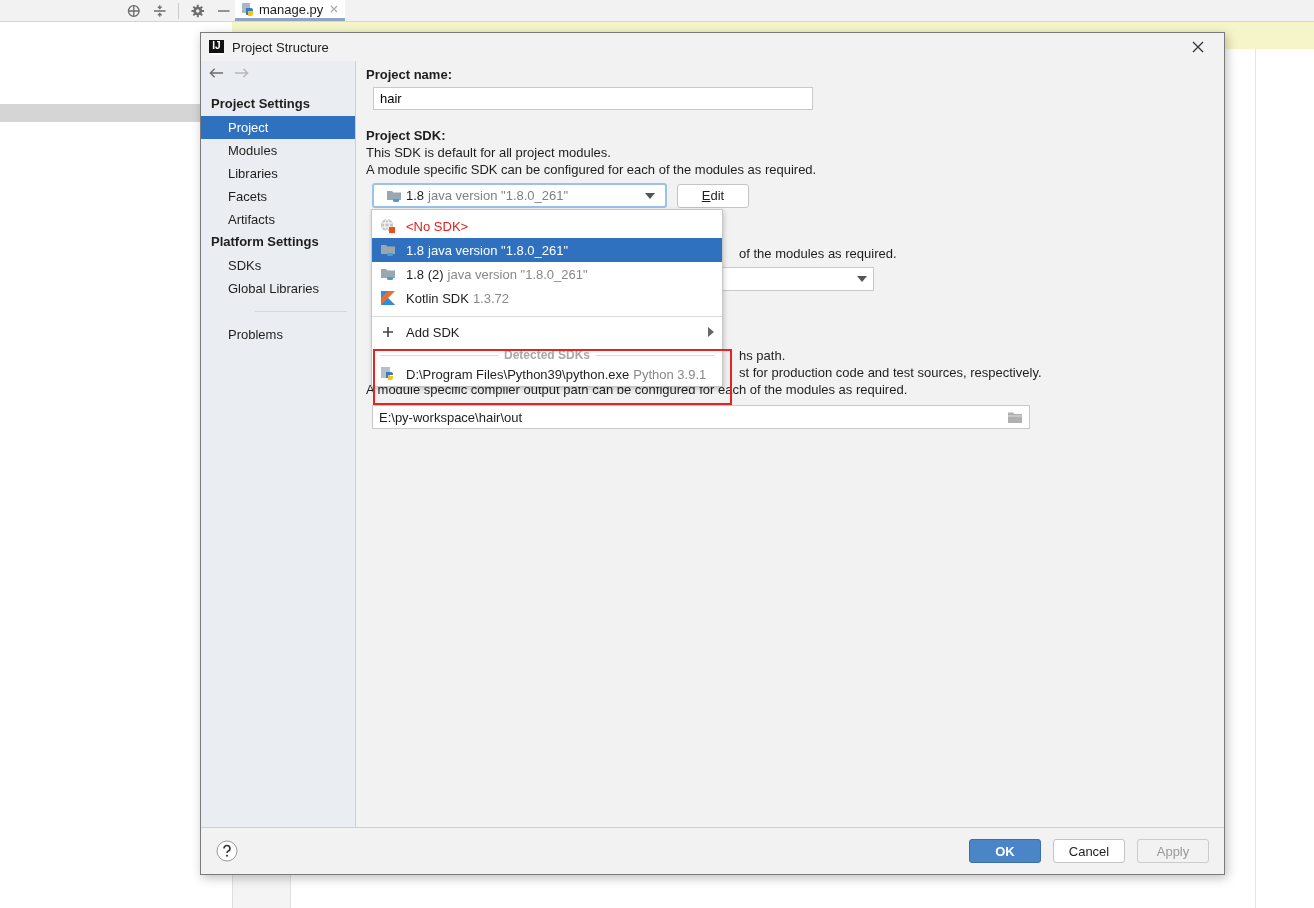 Image resolution: width=1314 pixels, height=908 pixels. Describe the element at coordinates (818, 253) in the screenshot. I see `description-text: of the modules as required.` at that location.